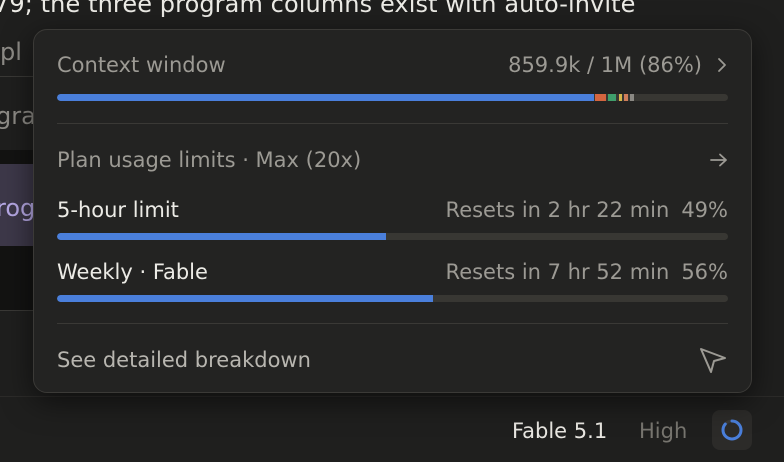 The image size is (784, 462). I want to click on chevron-right-icon, so click(722, 65).